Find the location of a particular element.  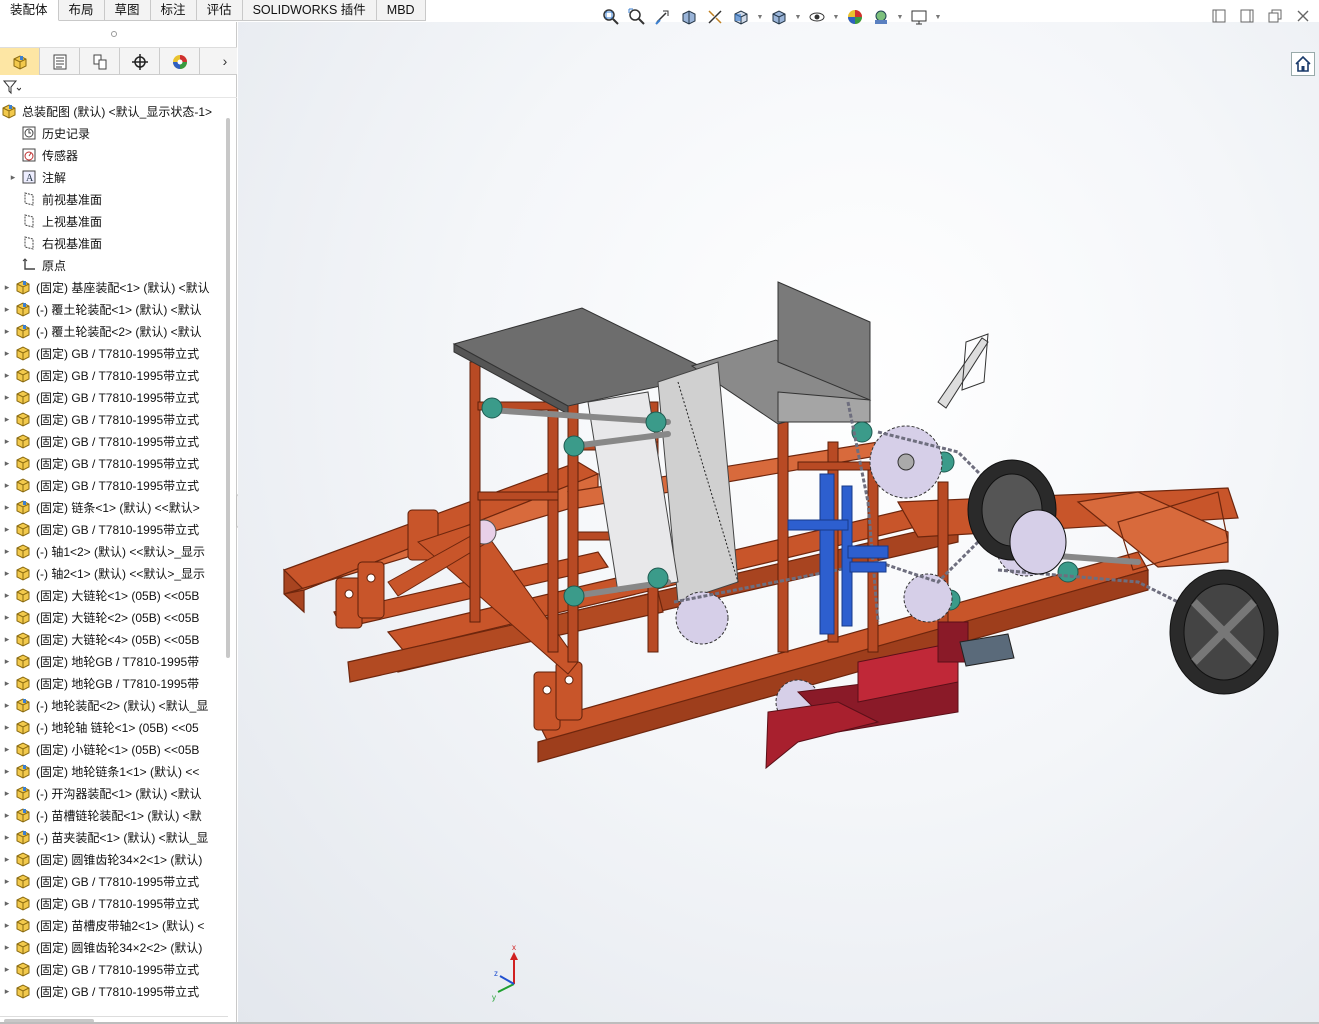

tree-component: ▸ (-) 开沟器装配<1> (默认) <默认 is located at coordinates (114, 793).